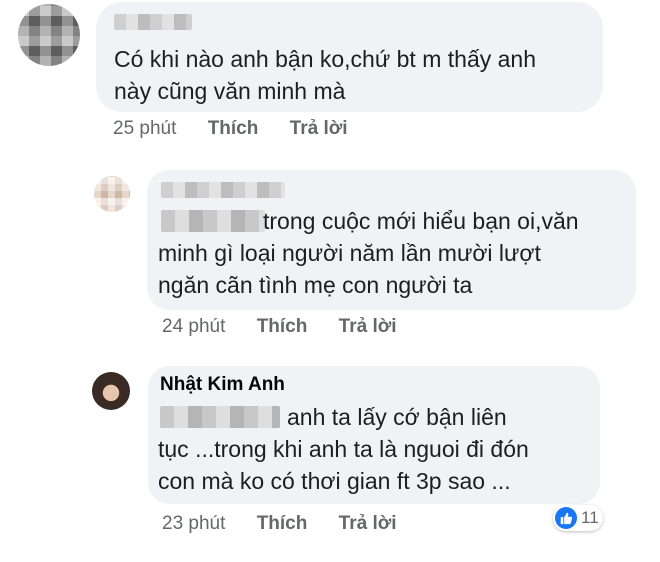 The height and width of the screenshot is (562, 660). Describe the element at coordinates (343, 449) in the screenshot. I see `comment-text-line: tục ...trong khi anh ta là nguoi đi đón` at that location.